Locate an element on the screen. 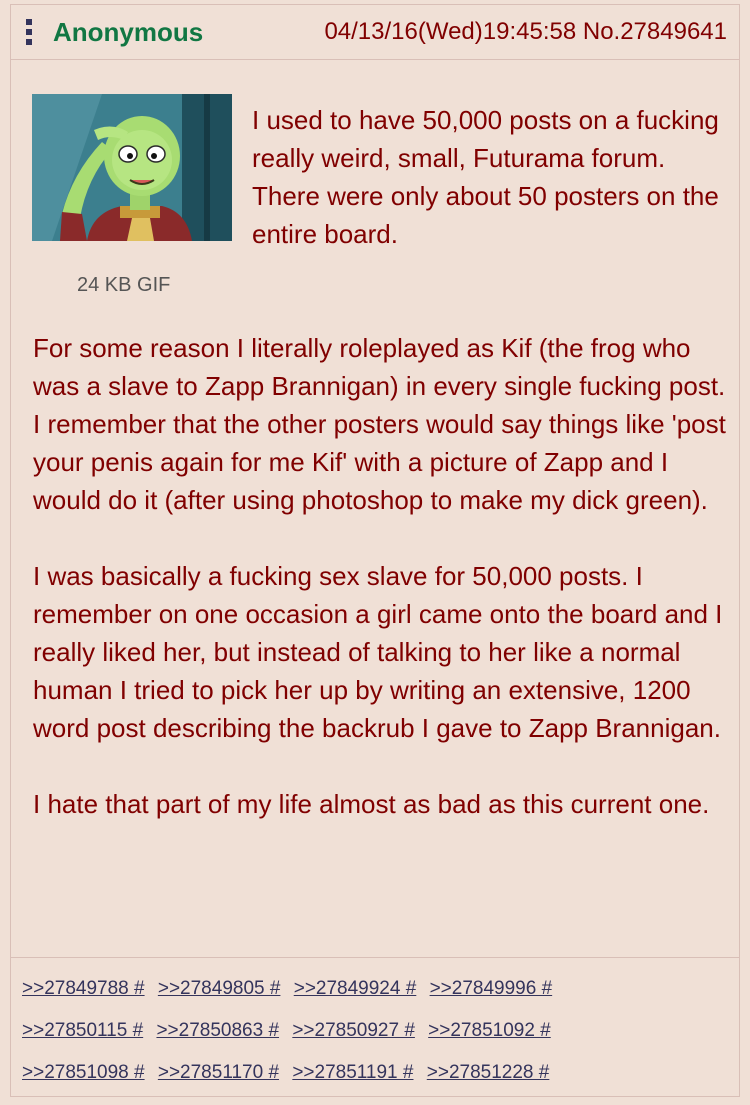 The image size is (750, 1105). post-thumbnail is located at coordinates (132, 167).